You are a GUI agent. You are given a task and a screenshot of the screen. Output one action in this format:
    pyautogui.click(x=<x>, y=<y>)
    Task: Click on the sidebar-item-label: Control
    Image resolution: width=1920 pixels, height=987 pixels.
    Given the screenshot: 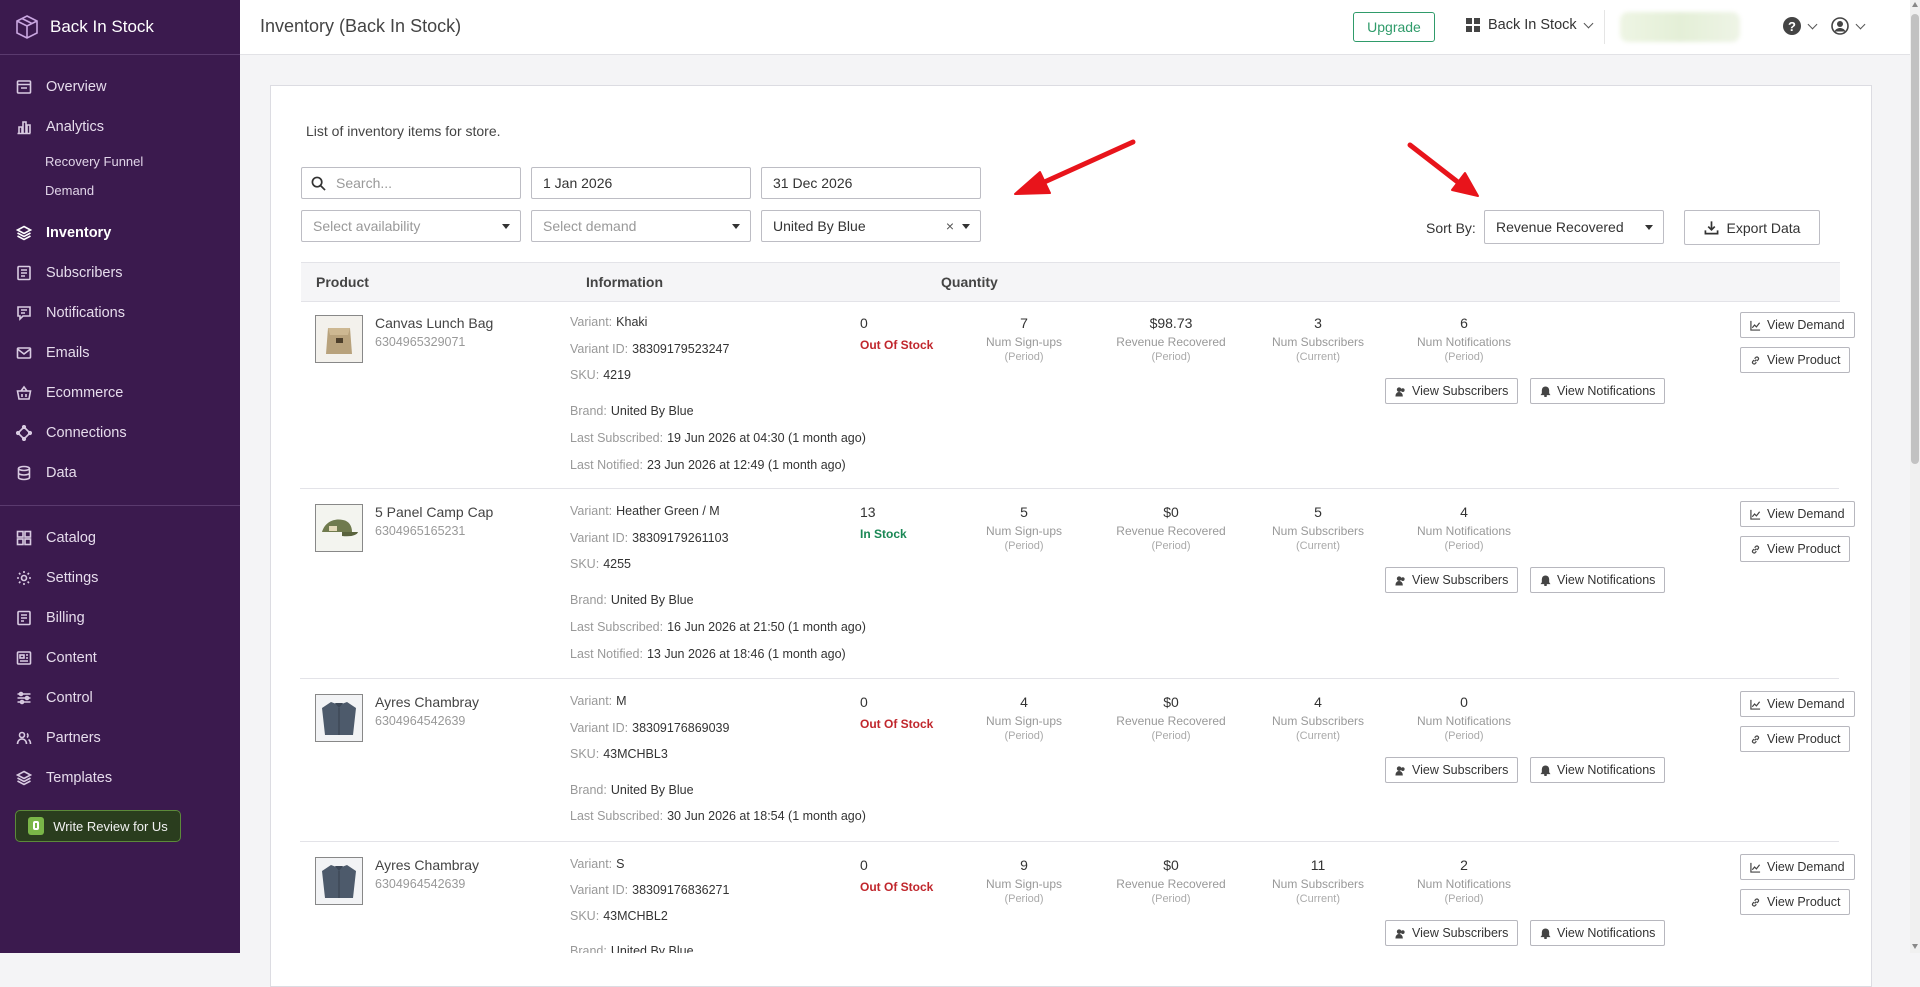 What is the action you would take?
    pyautogui.click(x=69, y=698)
    